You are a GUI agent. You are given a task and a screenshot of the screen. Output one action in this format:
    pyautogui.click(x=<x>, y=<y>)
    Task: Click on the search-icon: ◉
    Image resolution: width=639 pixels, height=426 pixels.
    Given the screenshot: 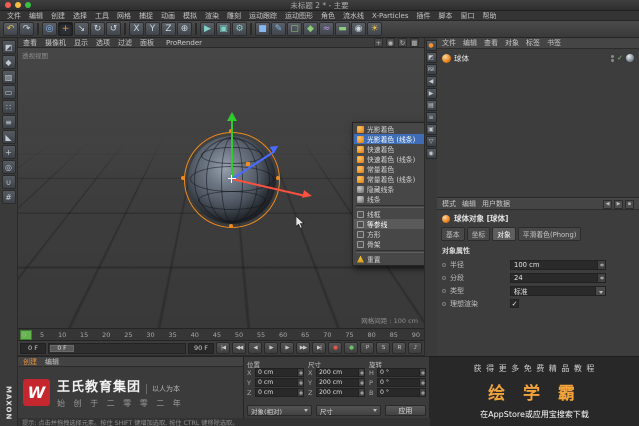 What is the action you would take?
    pyautogui.click(x=431, y=153)
    